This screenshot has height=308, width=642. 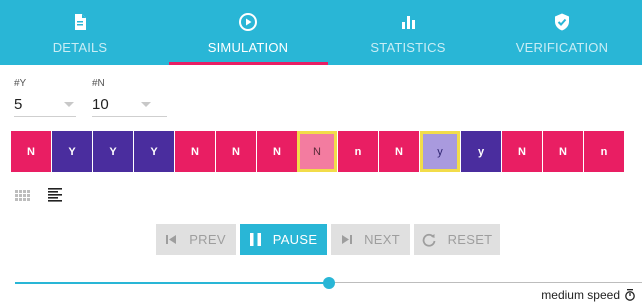 I want to click on speed-slider-track, so click(x=485, y=282).